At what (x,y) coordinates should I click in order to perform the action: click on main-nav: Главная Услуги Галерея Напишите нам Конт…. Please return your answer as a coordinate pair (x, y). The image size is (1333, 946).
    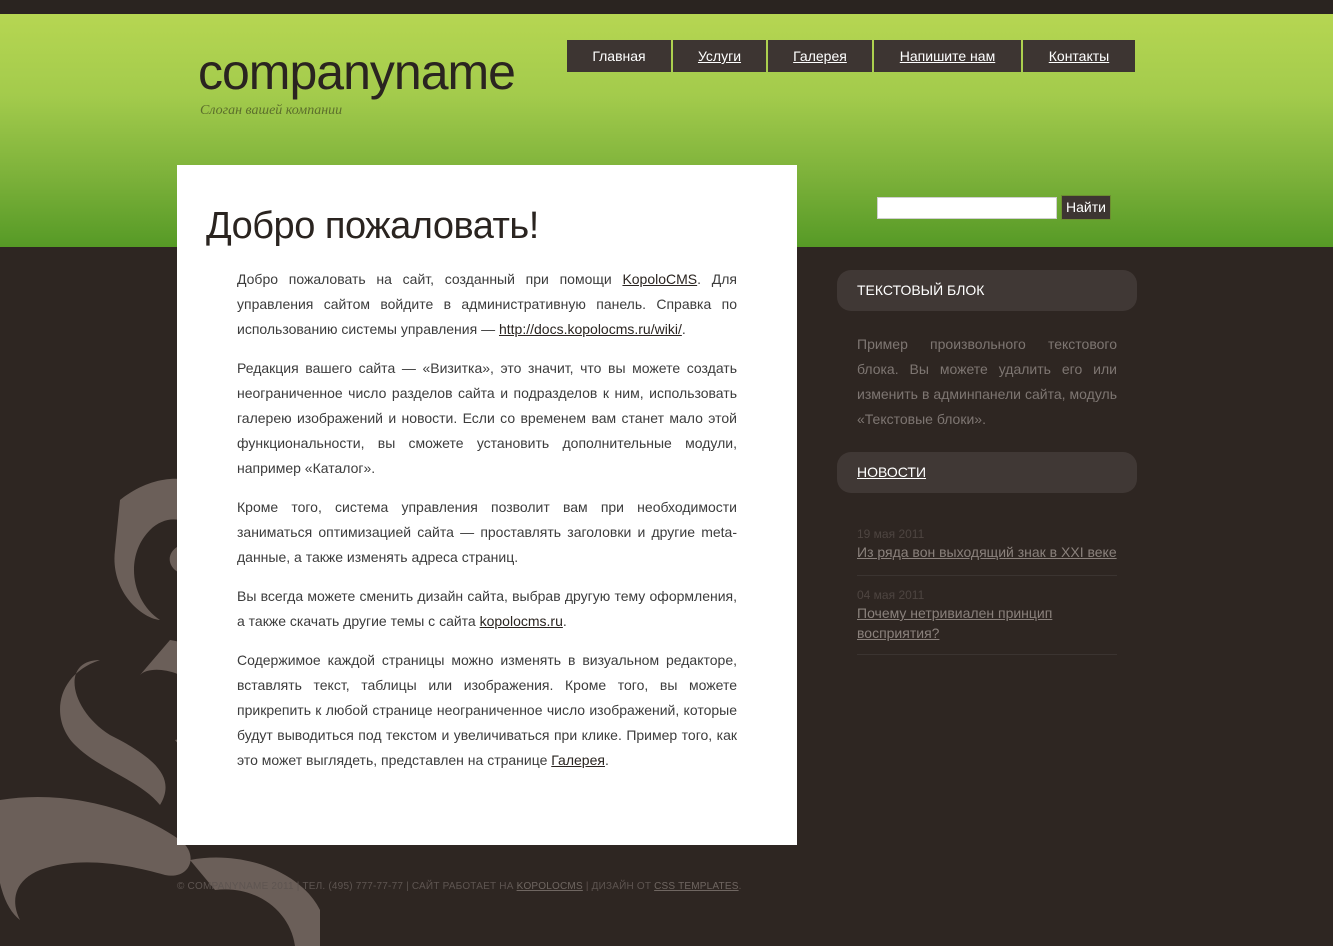
    Looking at the image, I should click on (852, 56).